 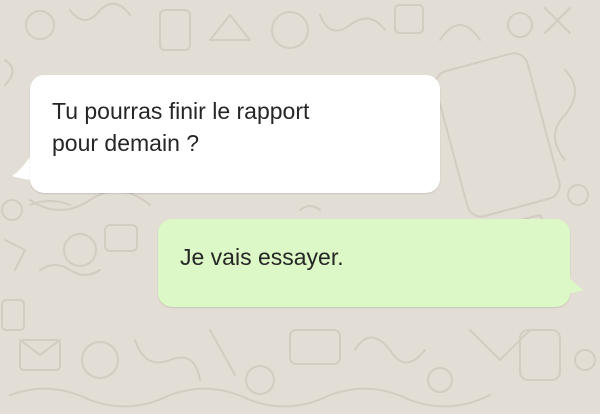 I want to click on outgoing-message-text: Je vais essayer., so click(x=262, y=257).